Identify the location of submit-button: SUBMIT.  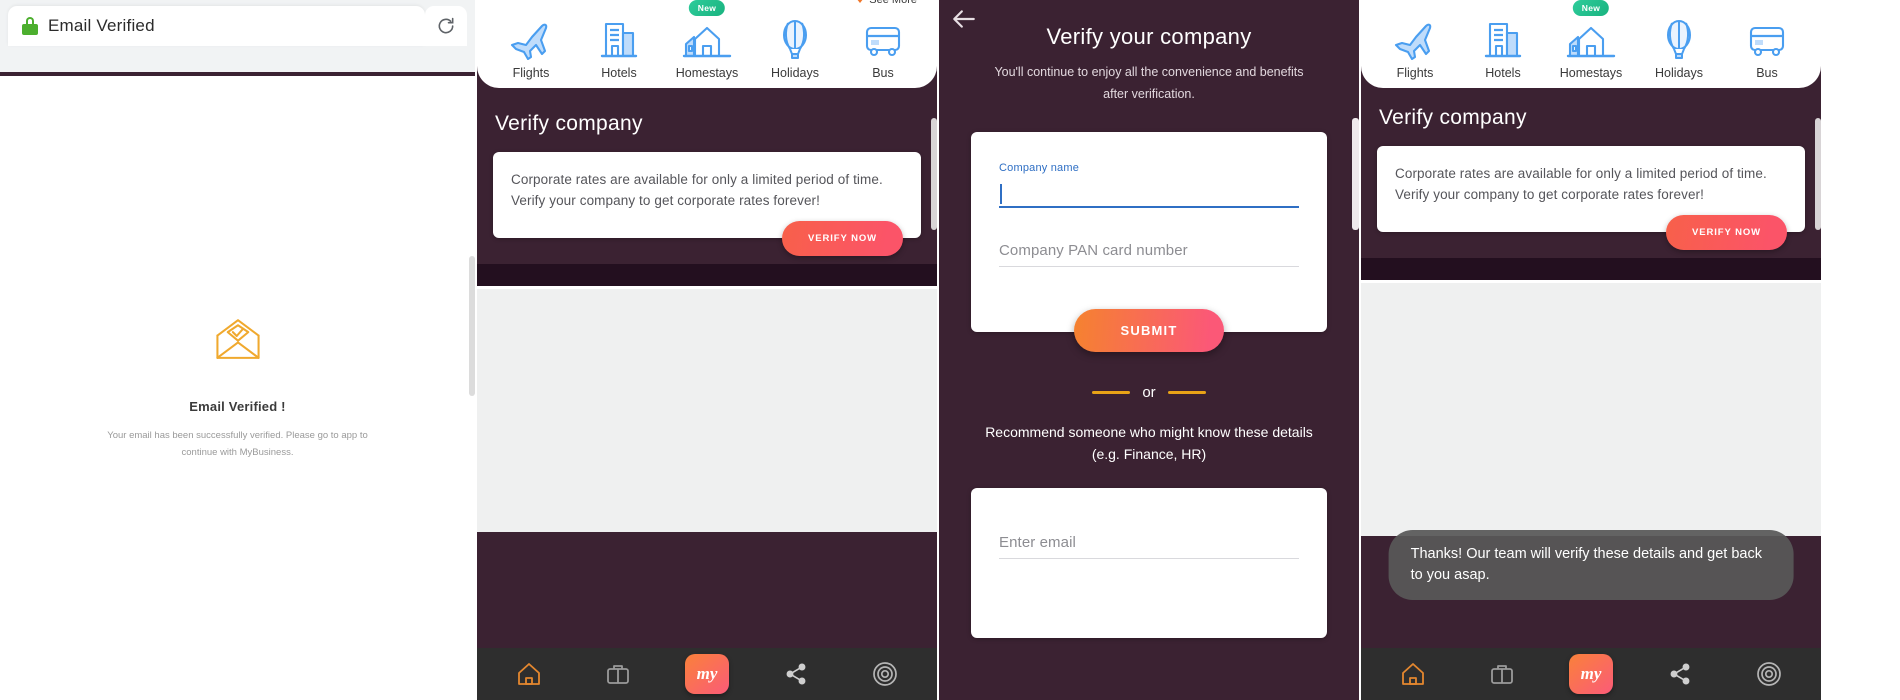
(1149, 330).